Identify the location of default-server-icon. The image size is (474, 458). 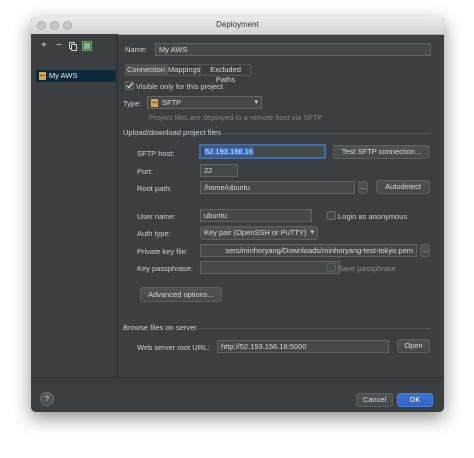
(87, 46).